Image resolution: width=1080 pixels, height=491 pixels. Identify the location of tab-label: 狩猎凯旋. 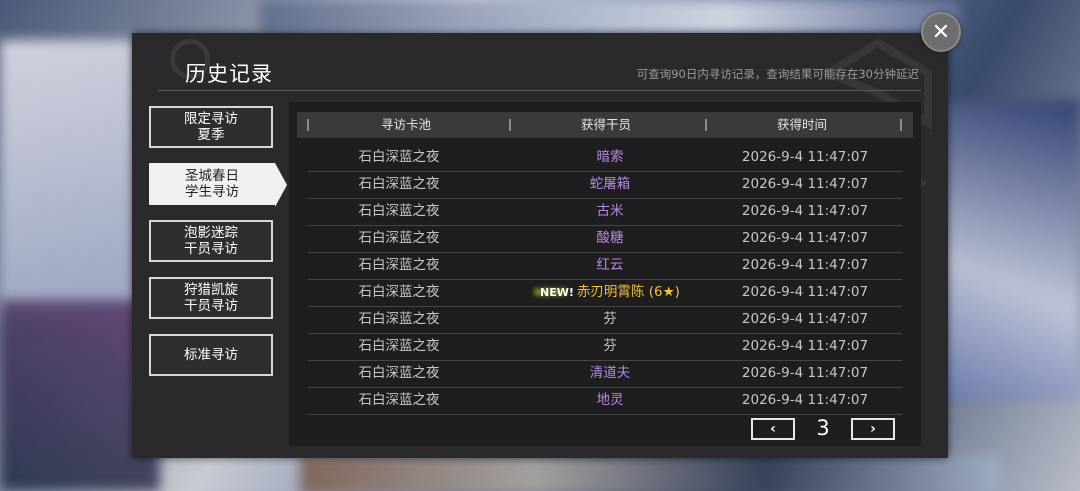
(211, 290).